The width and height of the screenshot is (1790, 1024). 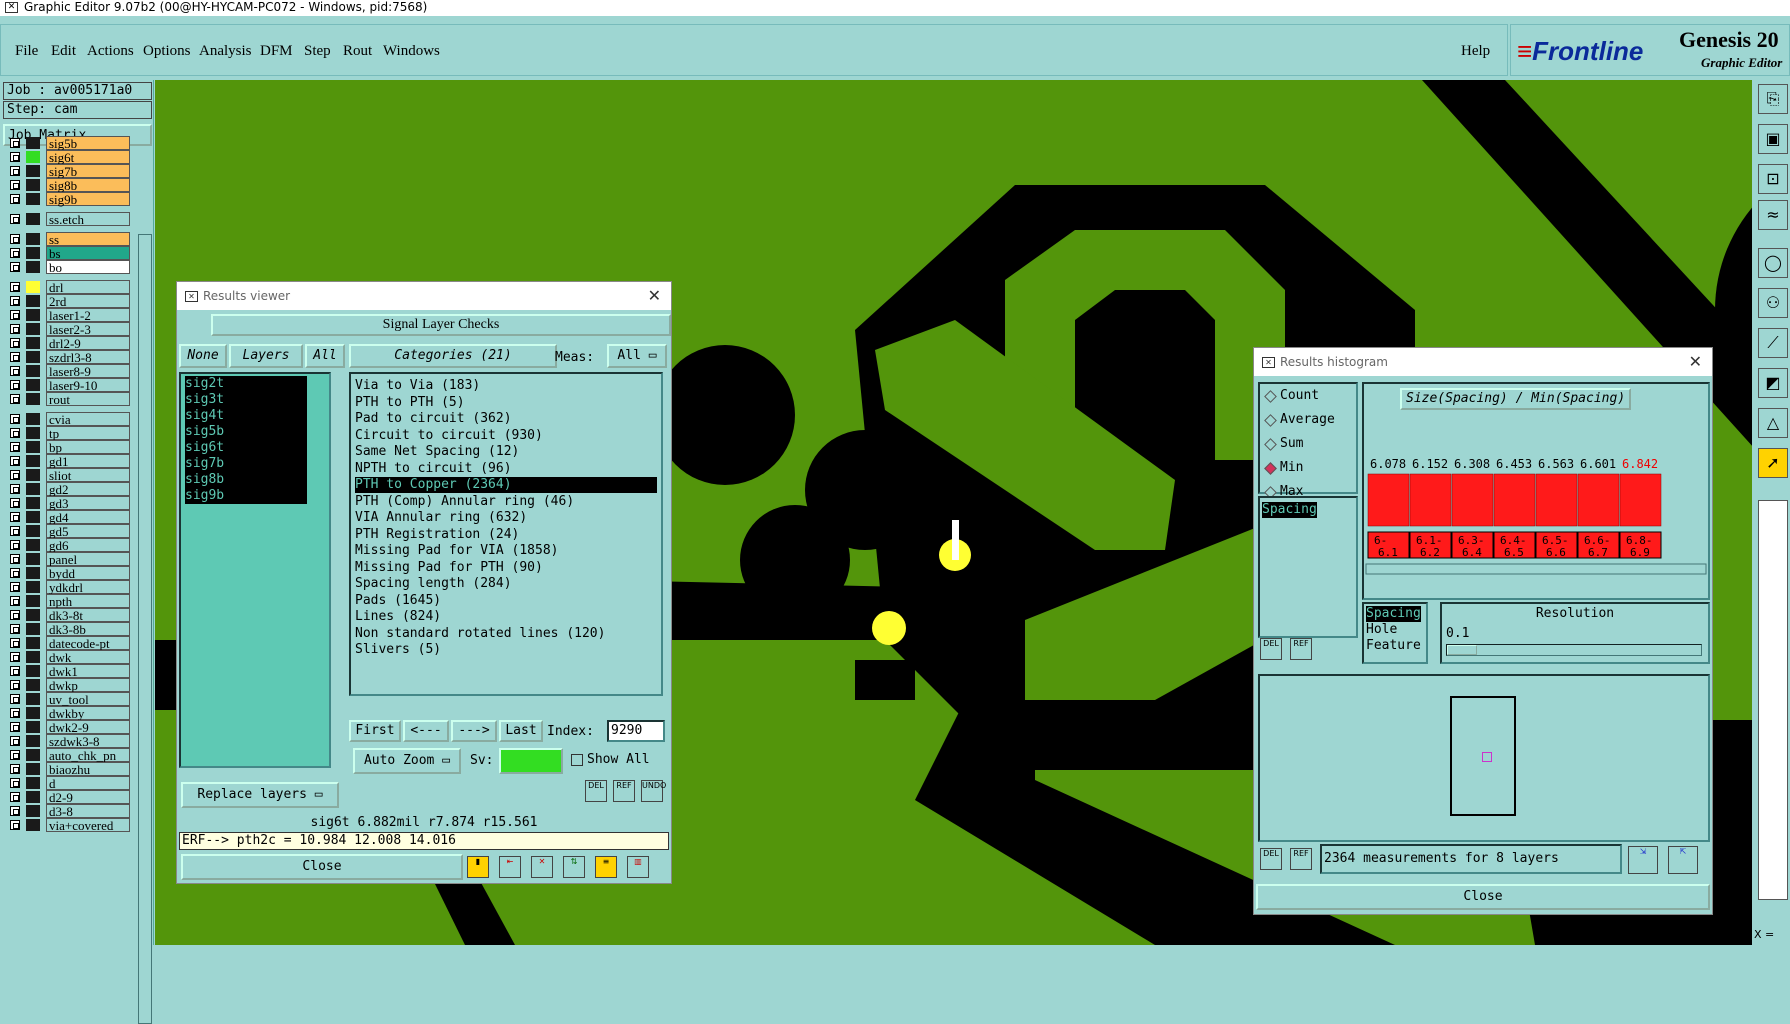 I want to click on layer-row: d3-8, so click(x=68, y=811).